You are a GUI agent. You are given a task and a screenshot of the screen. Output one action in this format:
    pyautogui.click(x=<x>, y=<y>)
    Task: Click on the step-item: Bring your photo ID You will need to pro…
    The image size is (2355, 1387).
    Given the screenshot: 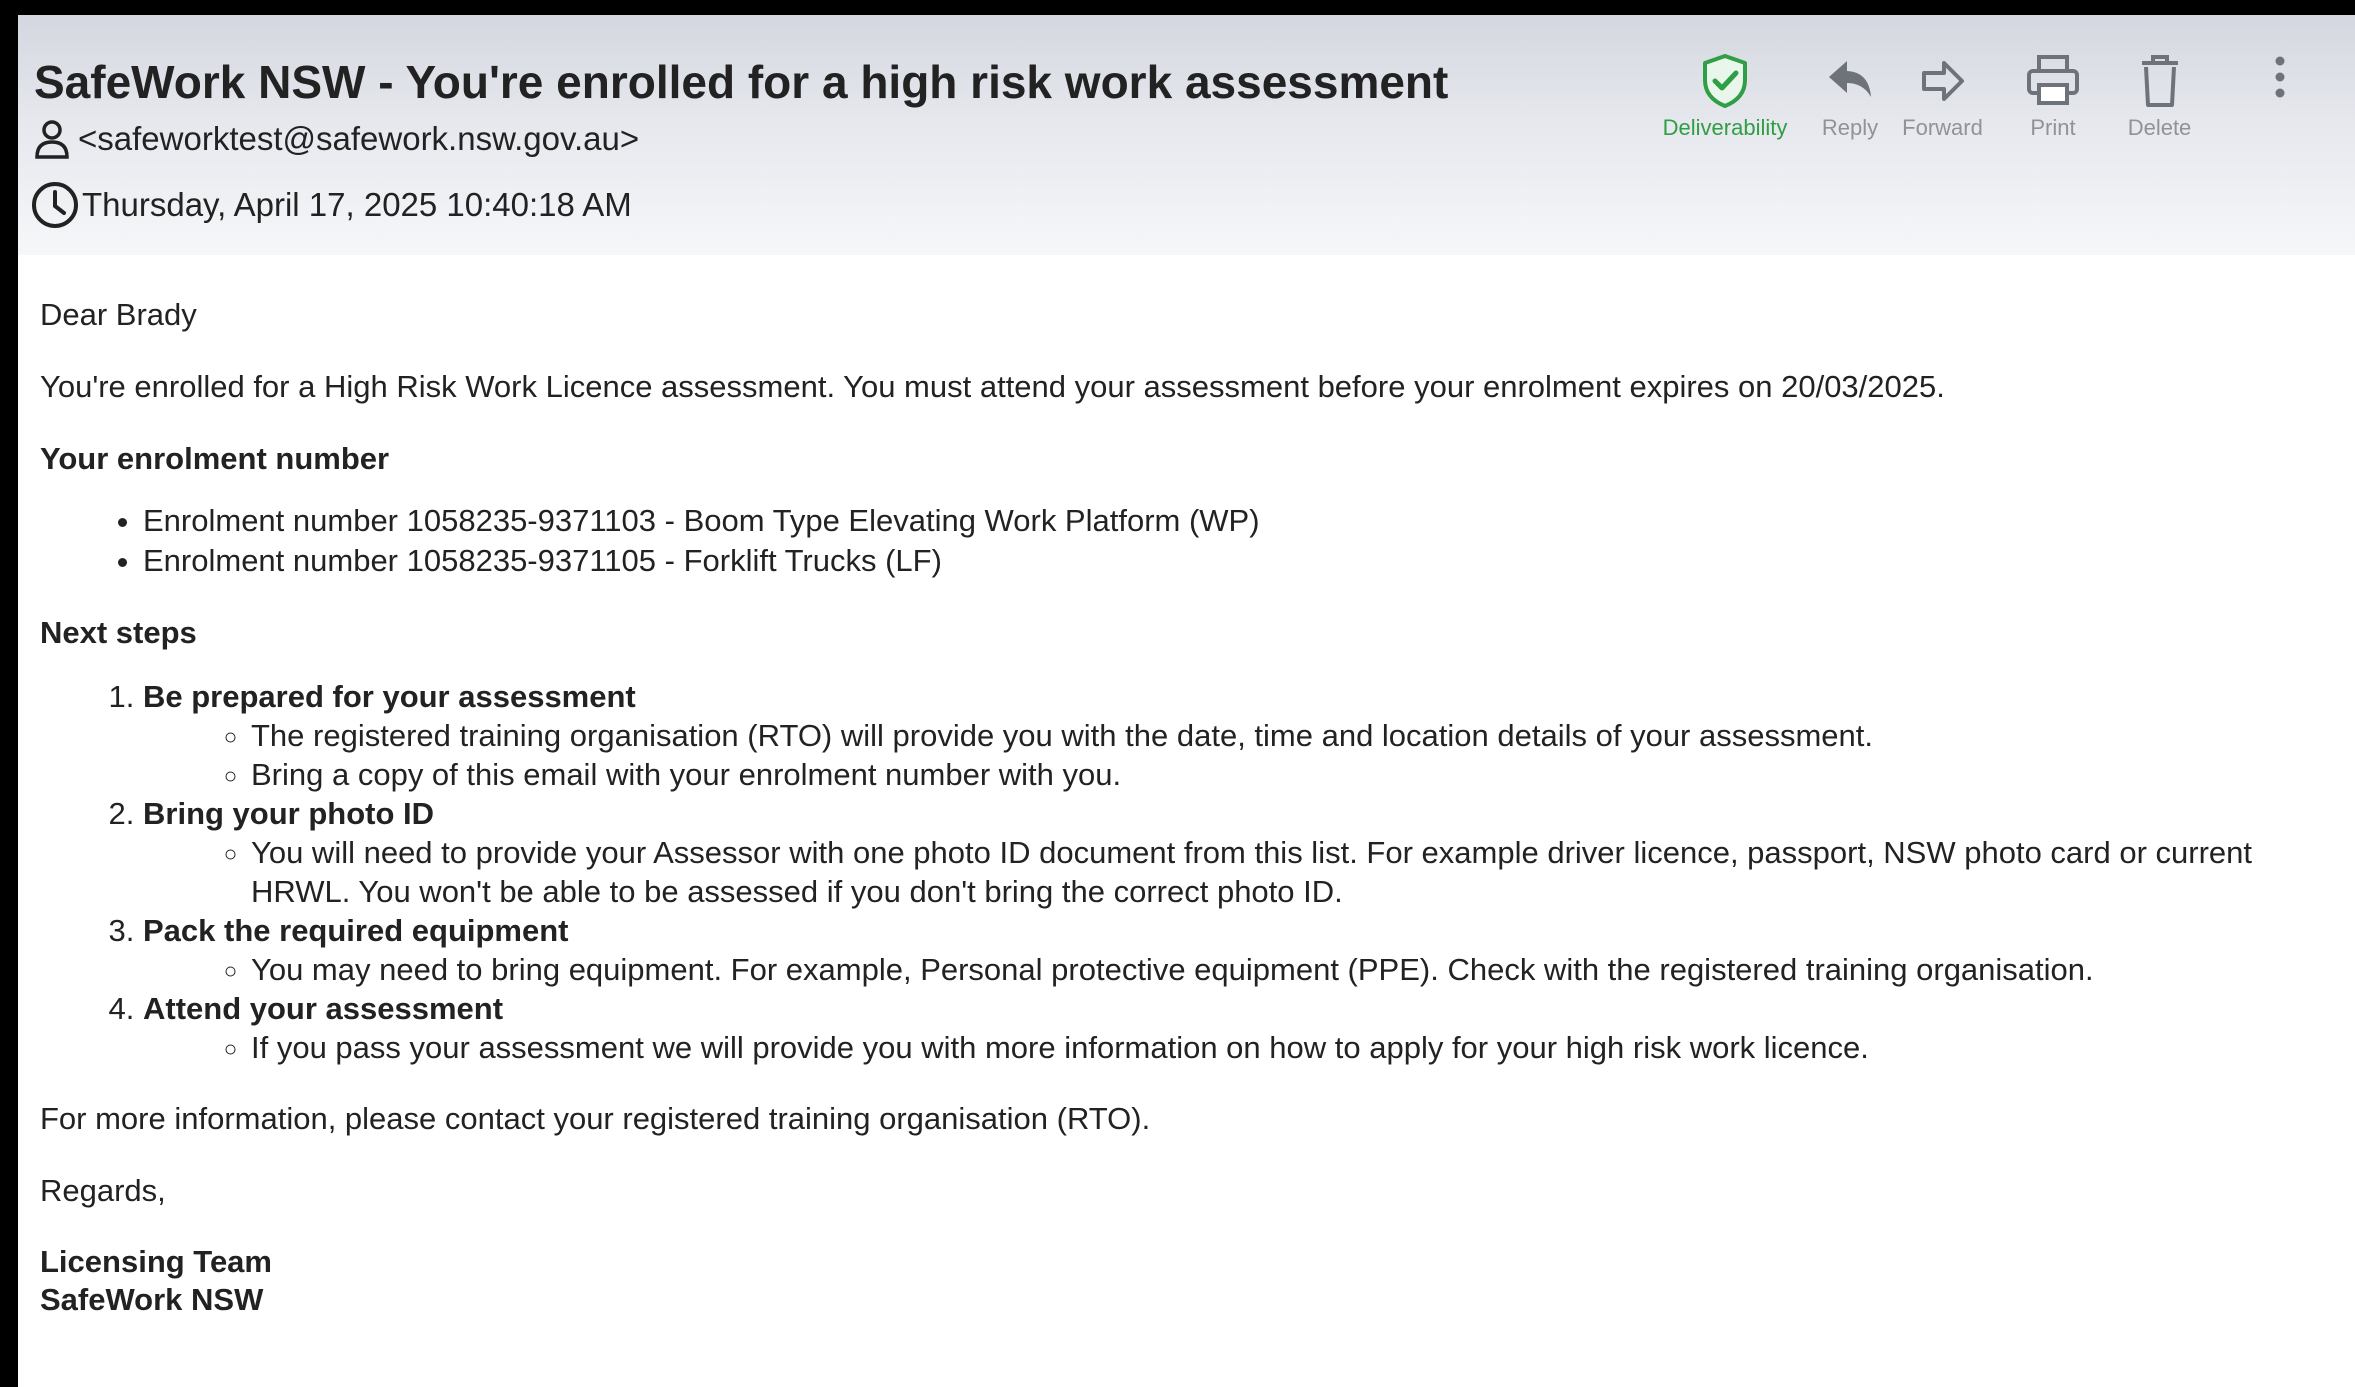 What is the action you would take?
    pyautogui.click(x=1239, y=852)
    